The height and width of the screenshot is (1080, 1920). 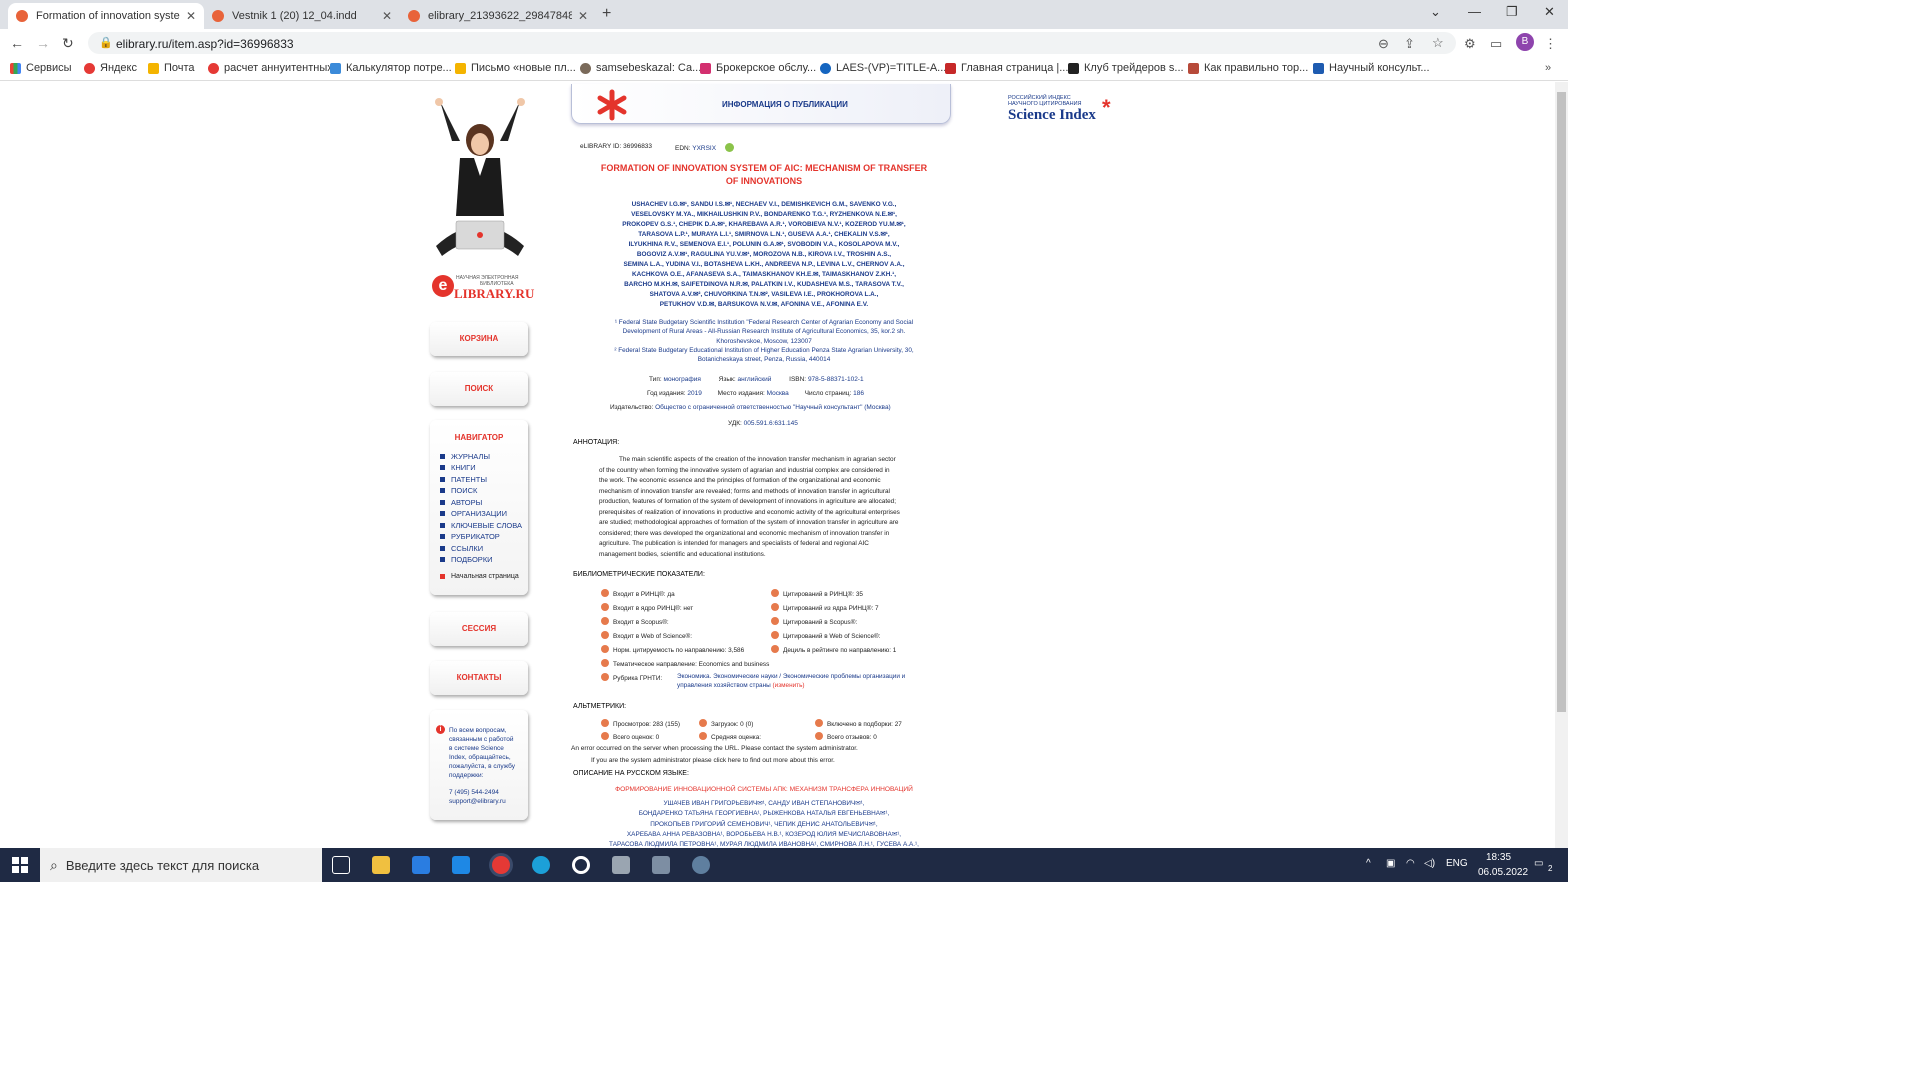 What do you see at coordinates (110, 68) in the screenshot?
I see `bookmark-yandex: Яндекс` at bounding box center [110, 68].